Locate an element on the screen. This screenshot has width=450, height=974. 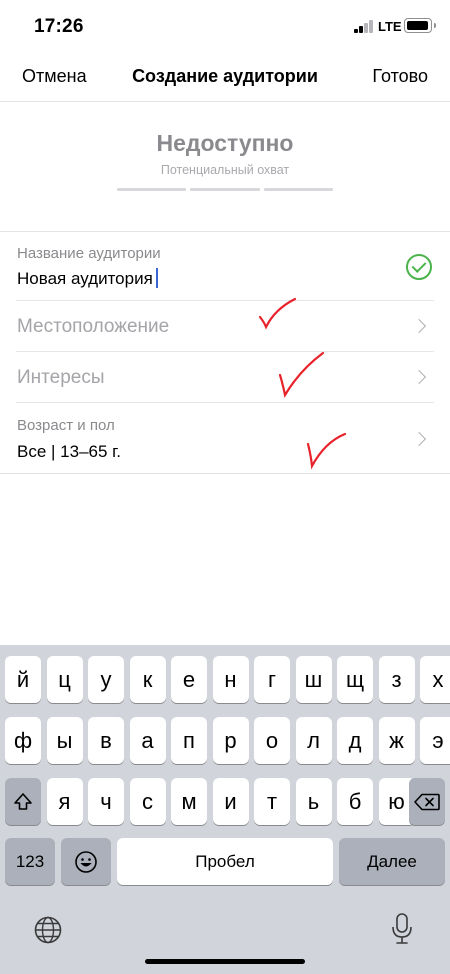
emoji-key is located at coordinates (86, 861).